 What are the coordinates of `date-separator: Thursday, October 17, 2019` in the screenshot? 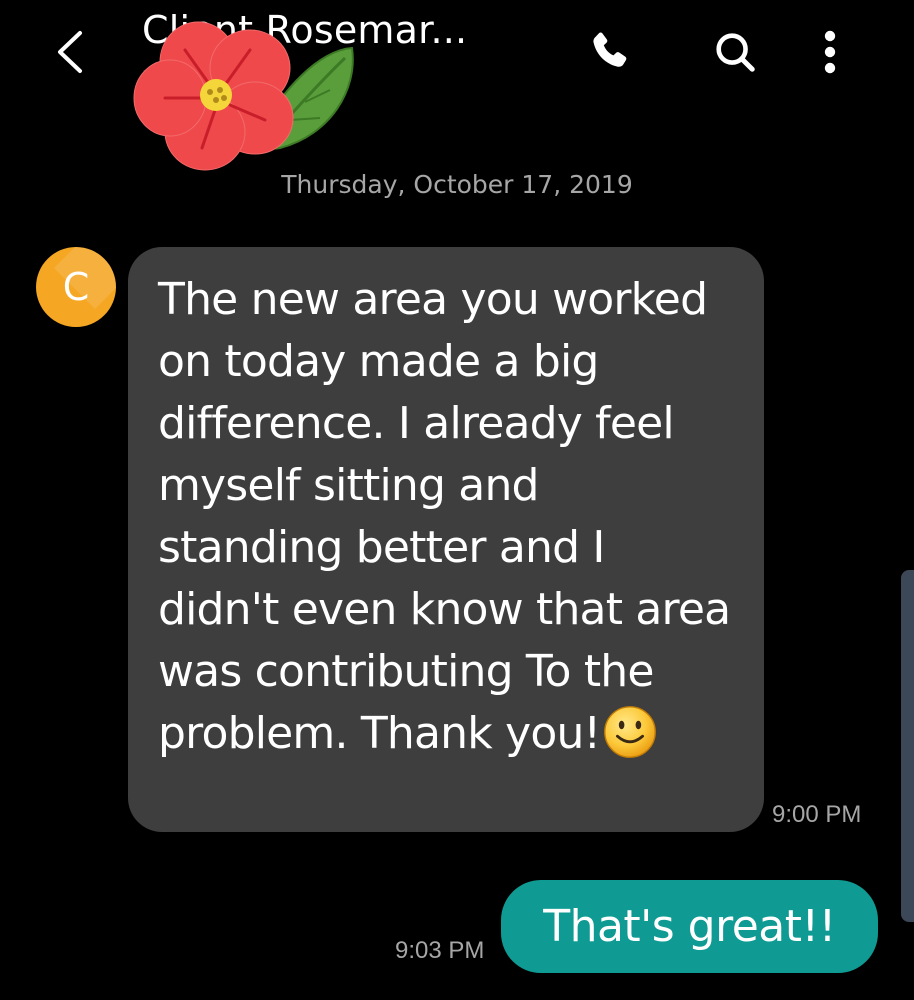 It's located at (457, 184).